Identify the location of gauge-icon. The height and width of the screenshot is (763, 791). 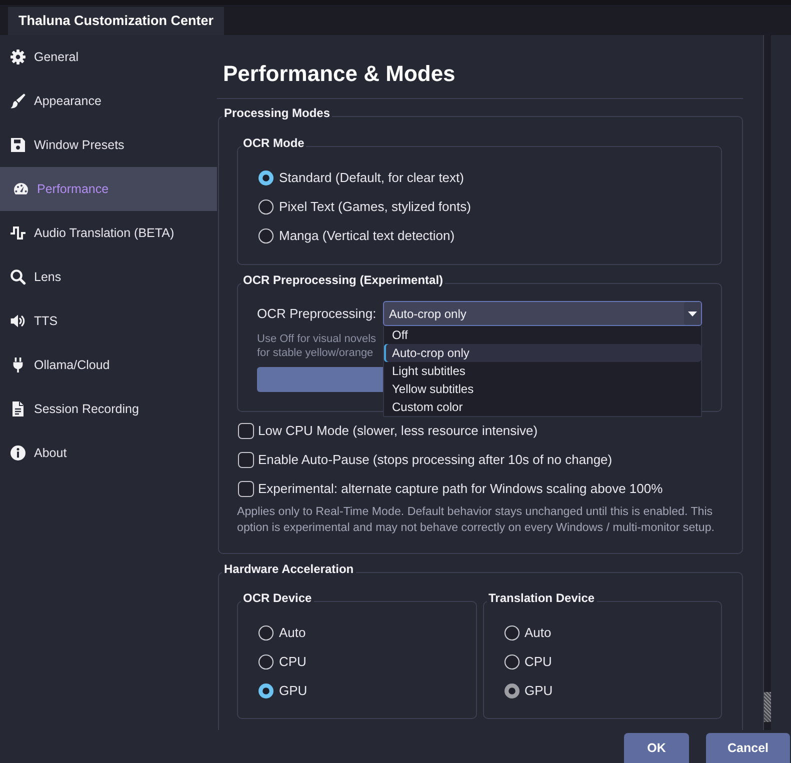
(21, 189).